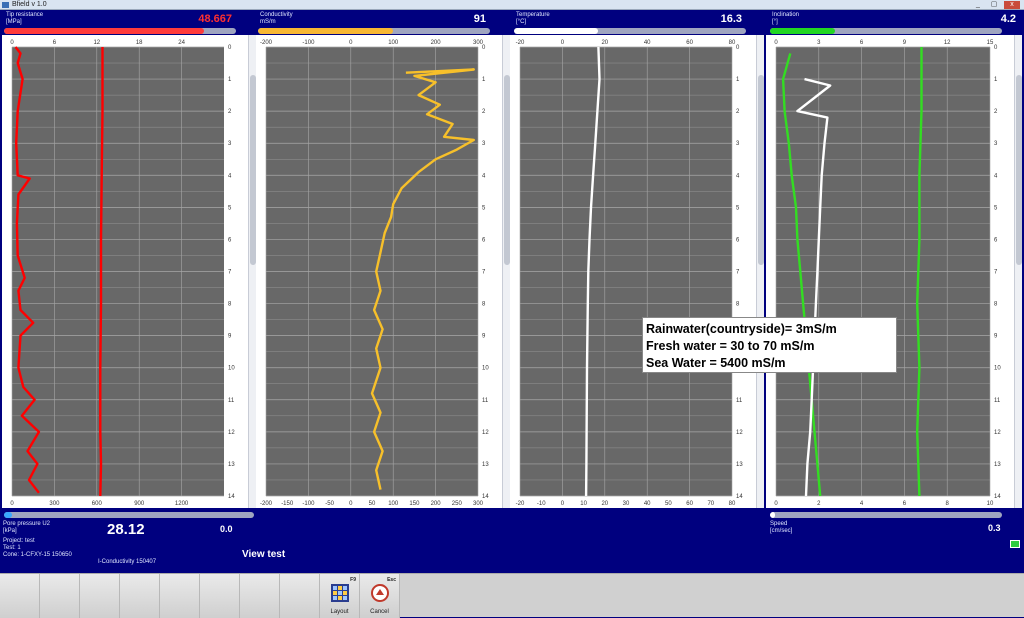  Describe the element at coordinates (730, 346) in the screenshot. I see `note-line: Fresh water = 30 to 70 mS/m` at that location.